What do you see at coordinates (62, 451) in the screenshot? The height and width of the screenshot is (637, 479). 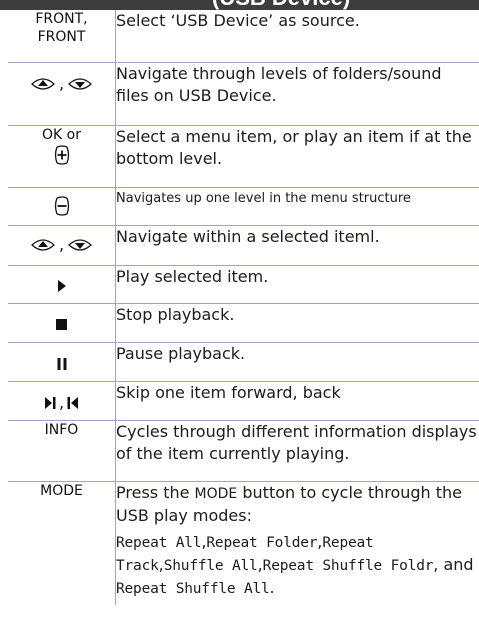 I see `key-cell: INFO` at bounding box center [62, 451].